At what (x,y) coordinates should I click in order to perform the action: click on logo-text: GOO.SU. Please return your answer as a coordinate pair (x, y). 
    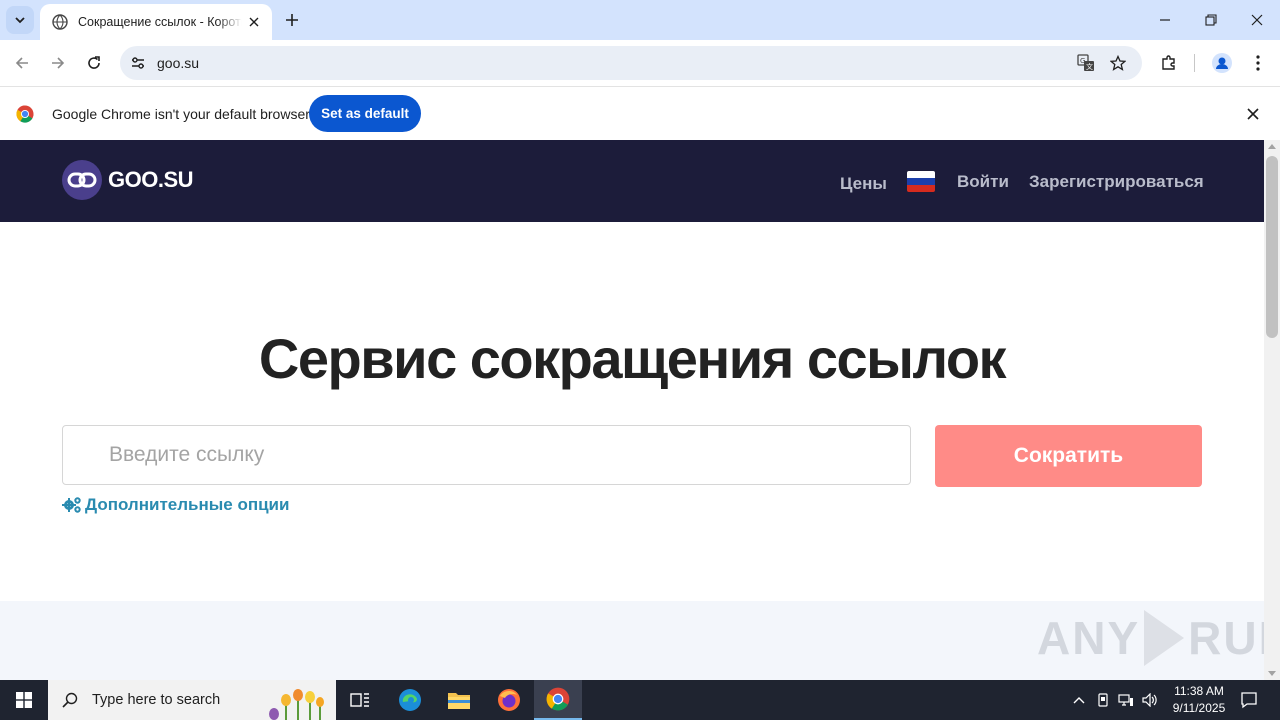
    Looking at the image, I should click on (151, 179).